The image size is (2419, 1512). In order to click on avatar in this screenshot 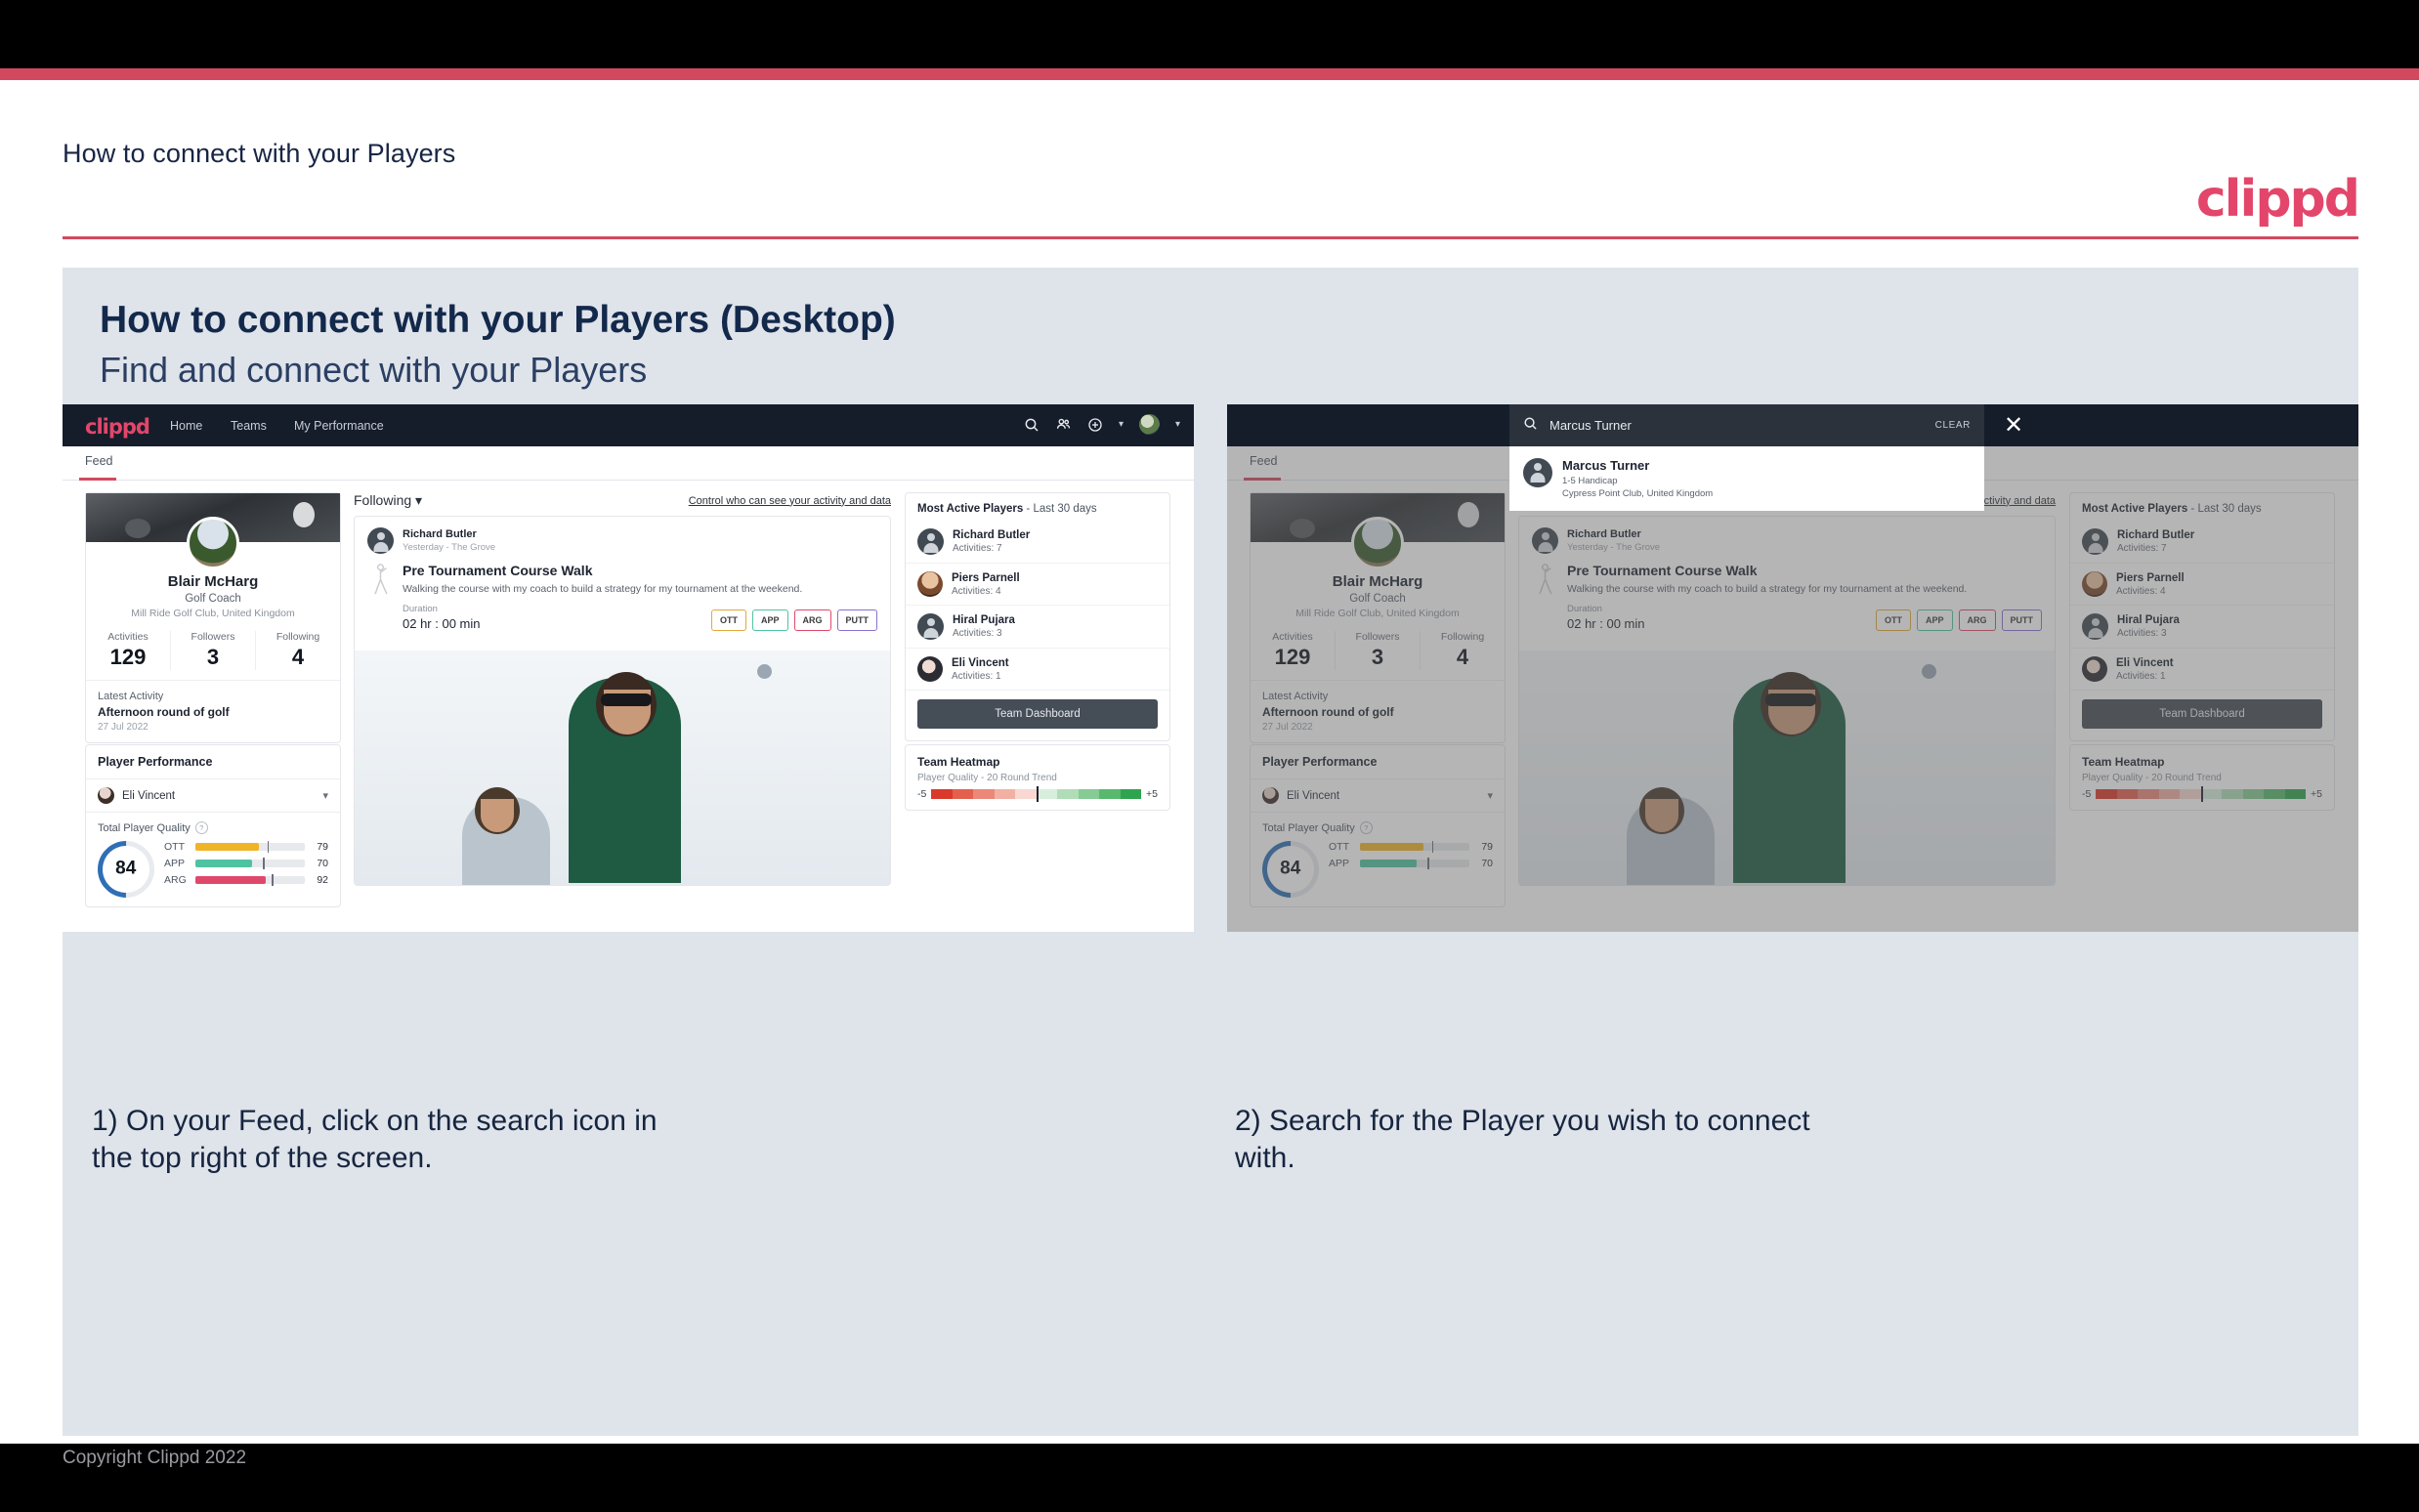, I will do `click(1149, 424)`.